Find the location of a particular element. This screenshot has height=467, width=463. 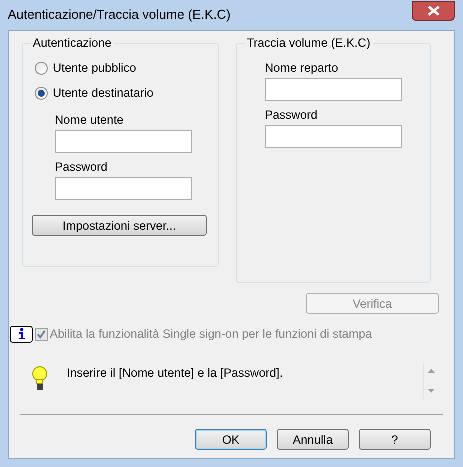

info-icon is located at coordinates (21, 334).